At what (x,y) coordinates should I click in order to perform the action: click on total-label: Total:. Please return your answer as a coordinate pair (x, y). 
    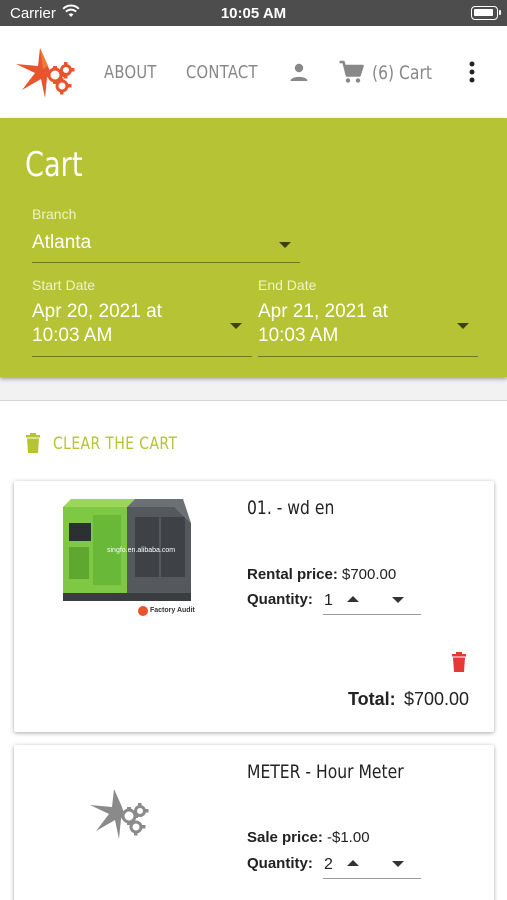
    Looking at the image, I should click on (372, 699).